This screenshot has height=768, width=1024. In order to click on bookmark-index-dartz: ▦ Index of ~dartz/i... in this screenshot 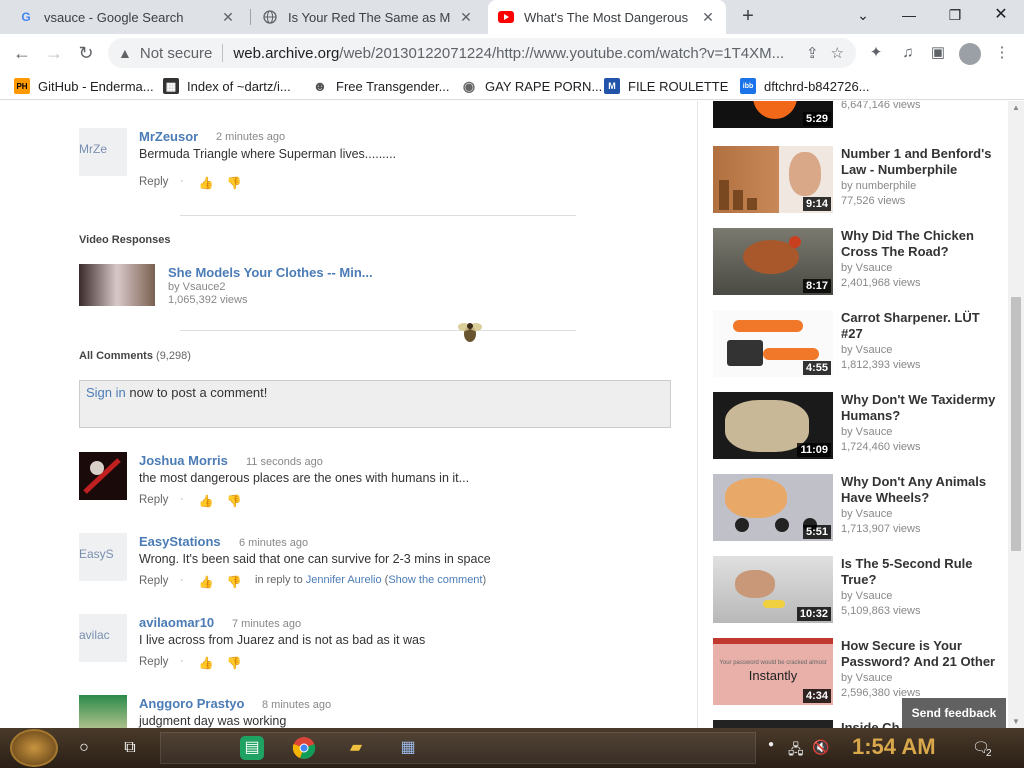, I will do `click(227, 86)`.